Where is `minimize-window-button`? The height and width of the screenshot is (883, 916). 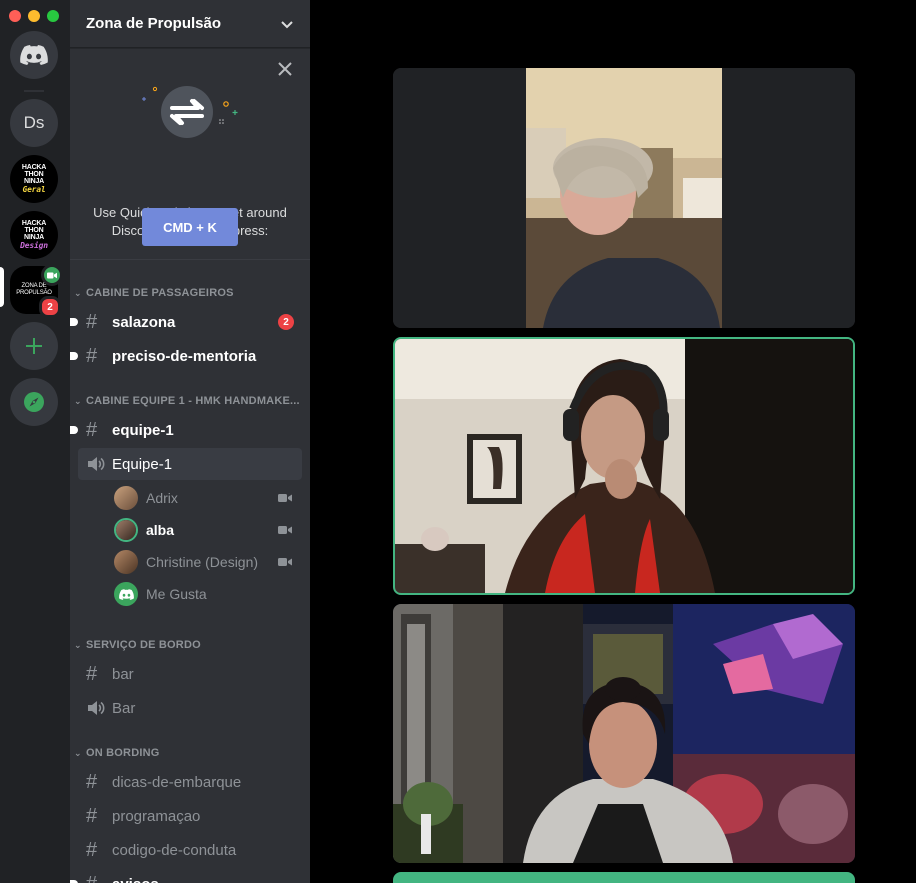
minimize-window-button is located at coordinates (34, 16).